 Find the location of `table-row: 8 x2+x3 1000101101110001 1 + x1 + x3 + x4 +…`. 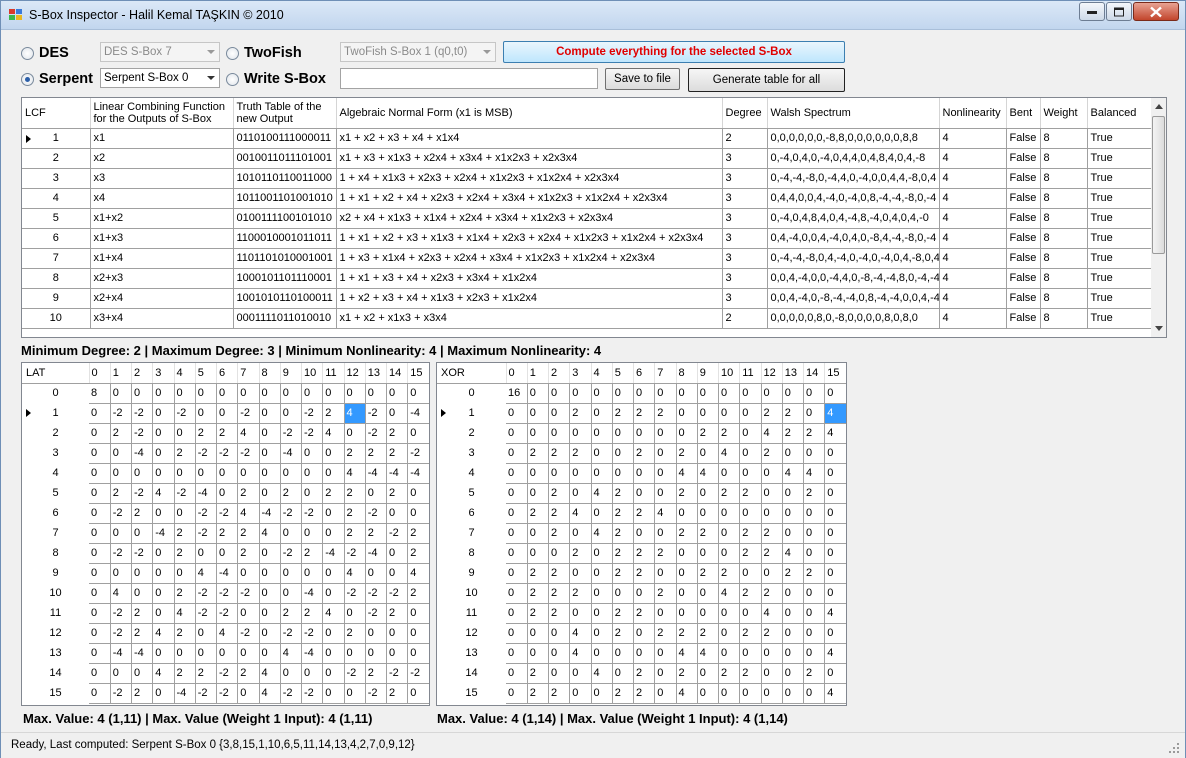

table-row: 8 x2+x3 1000101101110001 1 + x1 + x3 + x4 +… is located at coordinates (587, 278).